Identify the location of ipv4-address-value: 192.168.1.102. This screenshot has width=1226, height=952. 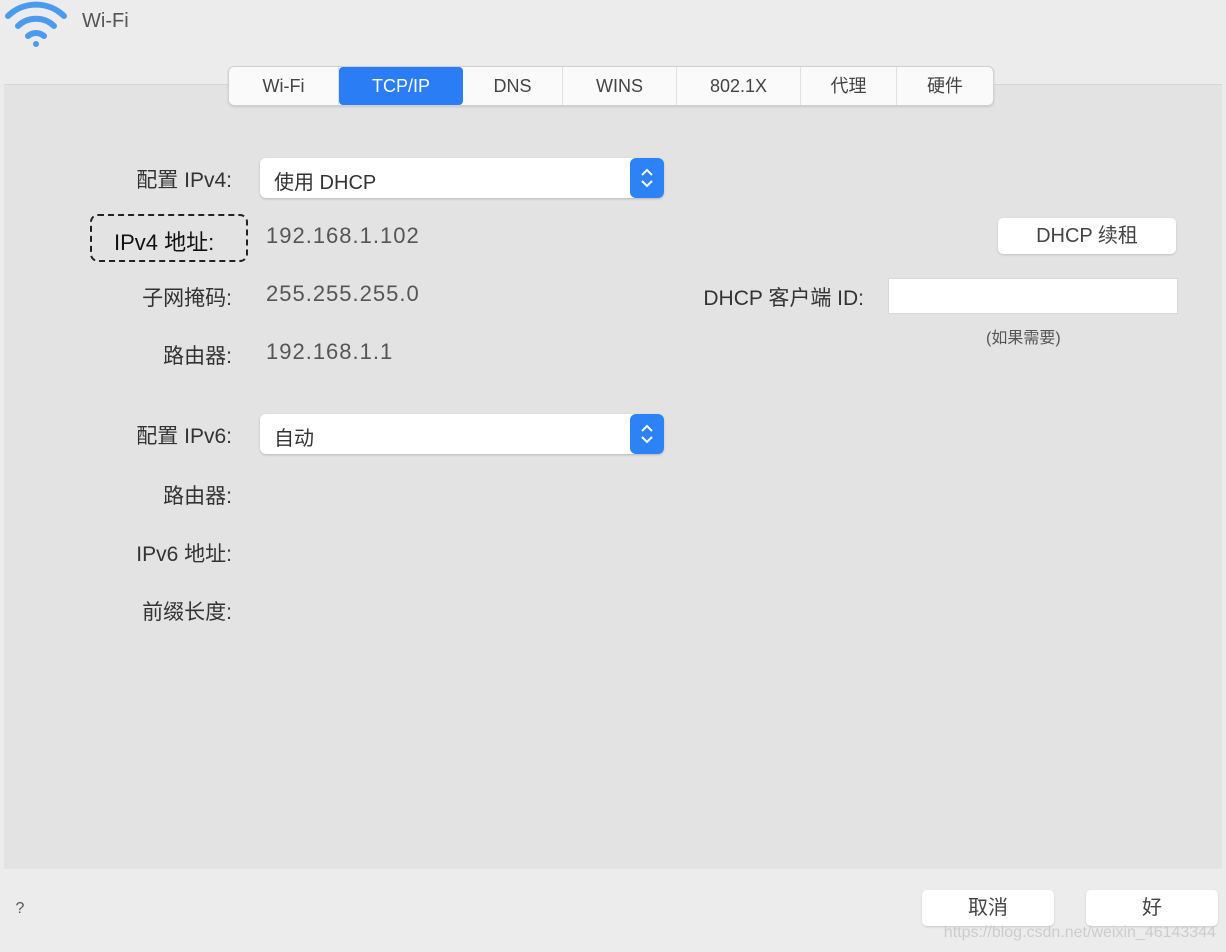
(343, 235).